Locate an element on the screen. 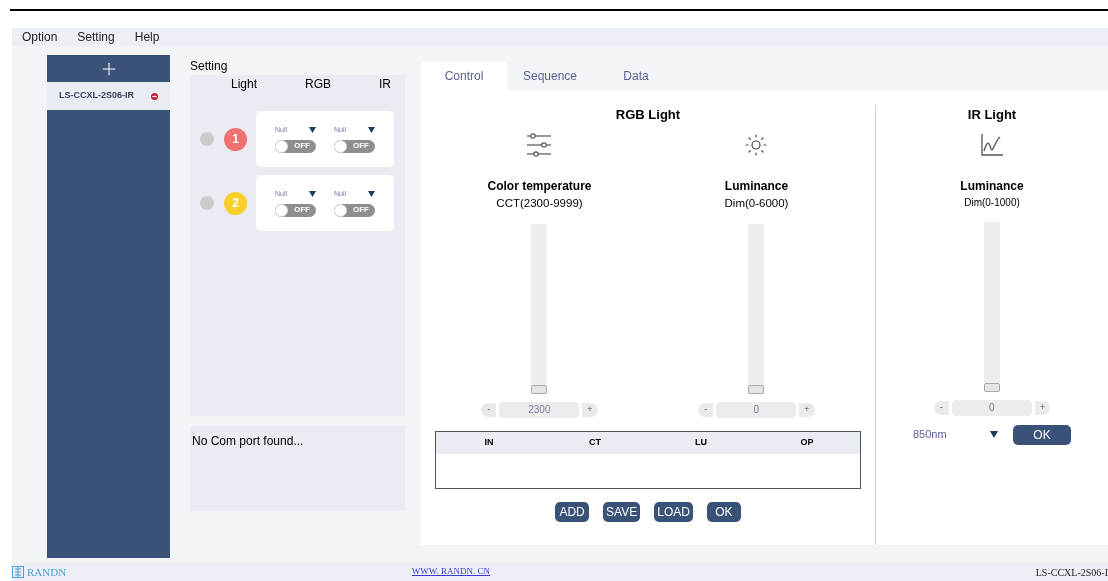  tab: Data is located at coordinates (636, 76).